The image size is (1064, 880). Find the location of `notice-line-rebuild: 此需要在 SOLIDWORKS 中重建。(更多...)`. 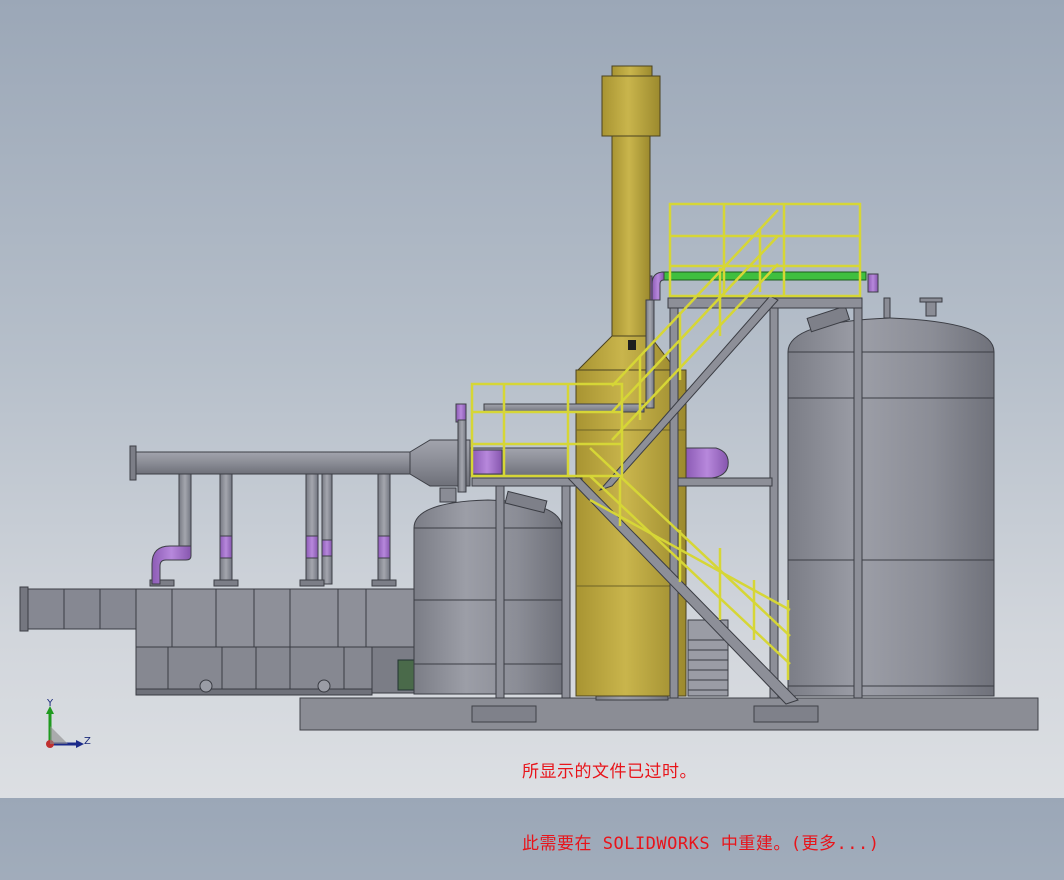

notice-line-rebuild: 此需要在 SOLIDWORKS 中重建。(更多...) is located at coordinates (701, 844).